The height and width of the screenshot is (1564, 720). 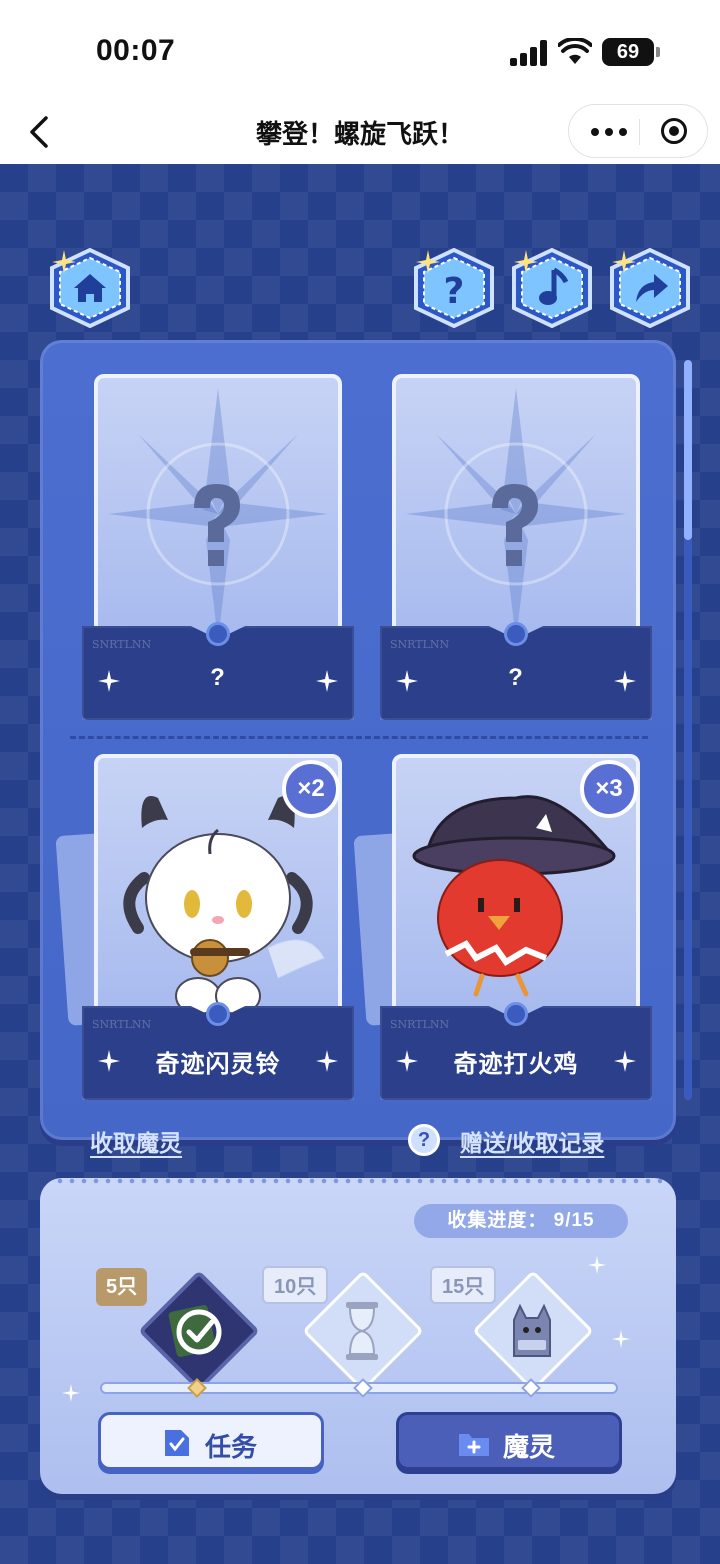 I want to click on task-button: 任务, so click(x=211, y=1441).